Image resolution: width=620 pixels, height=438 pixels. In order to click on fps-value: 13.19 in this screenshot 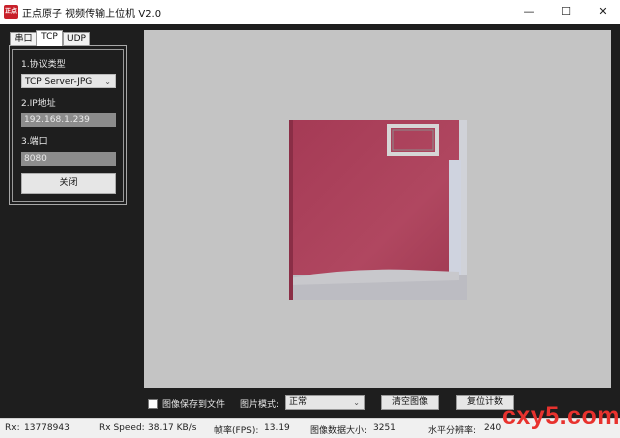, I will do `click(277, 428)`.